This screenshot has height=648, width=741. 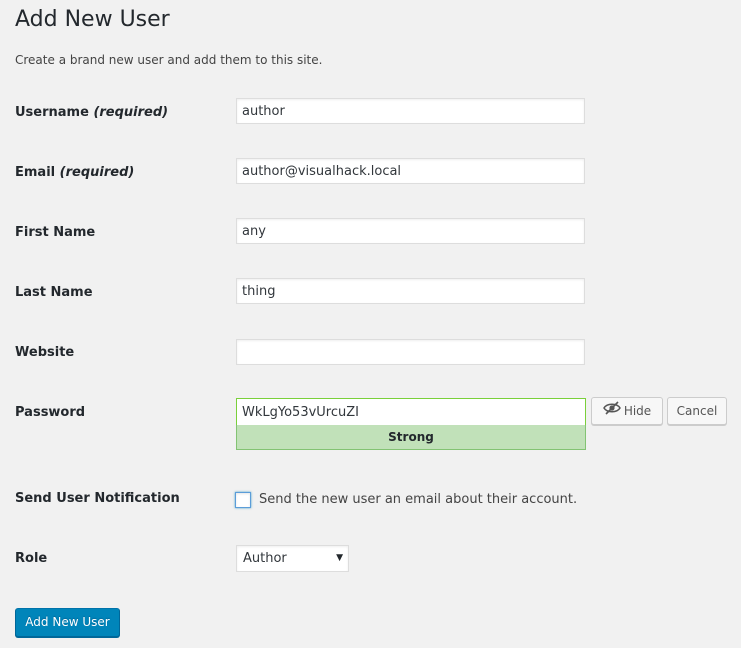 I want to click on email-required-note: (required), so click(x=97, y=172).